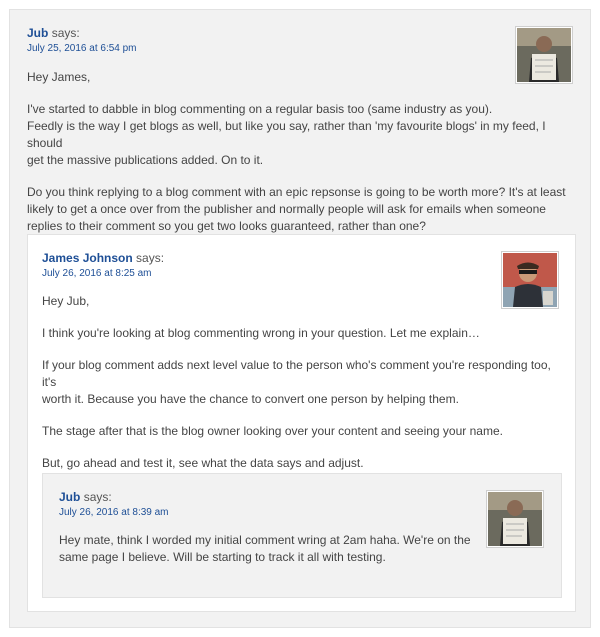  What do you see at coordinates (300, 49) in the screenshot?
I see `comment-date-link: July 25, 2016 at 6:54 pm` at bounding box center [300, 49].